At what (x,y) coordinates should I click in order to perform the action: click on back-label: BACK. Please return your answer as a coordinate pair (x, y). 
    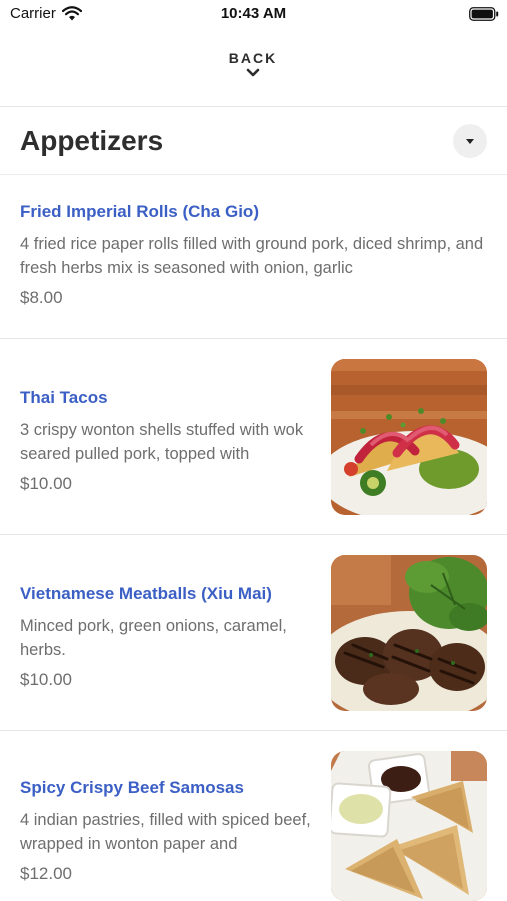
    Looking at the image, I should click on (253, 58).